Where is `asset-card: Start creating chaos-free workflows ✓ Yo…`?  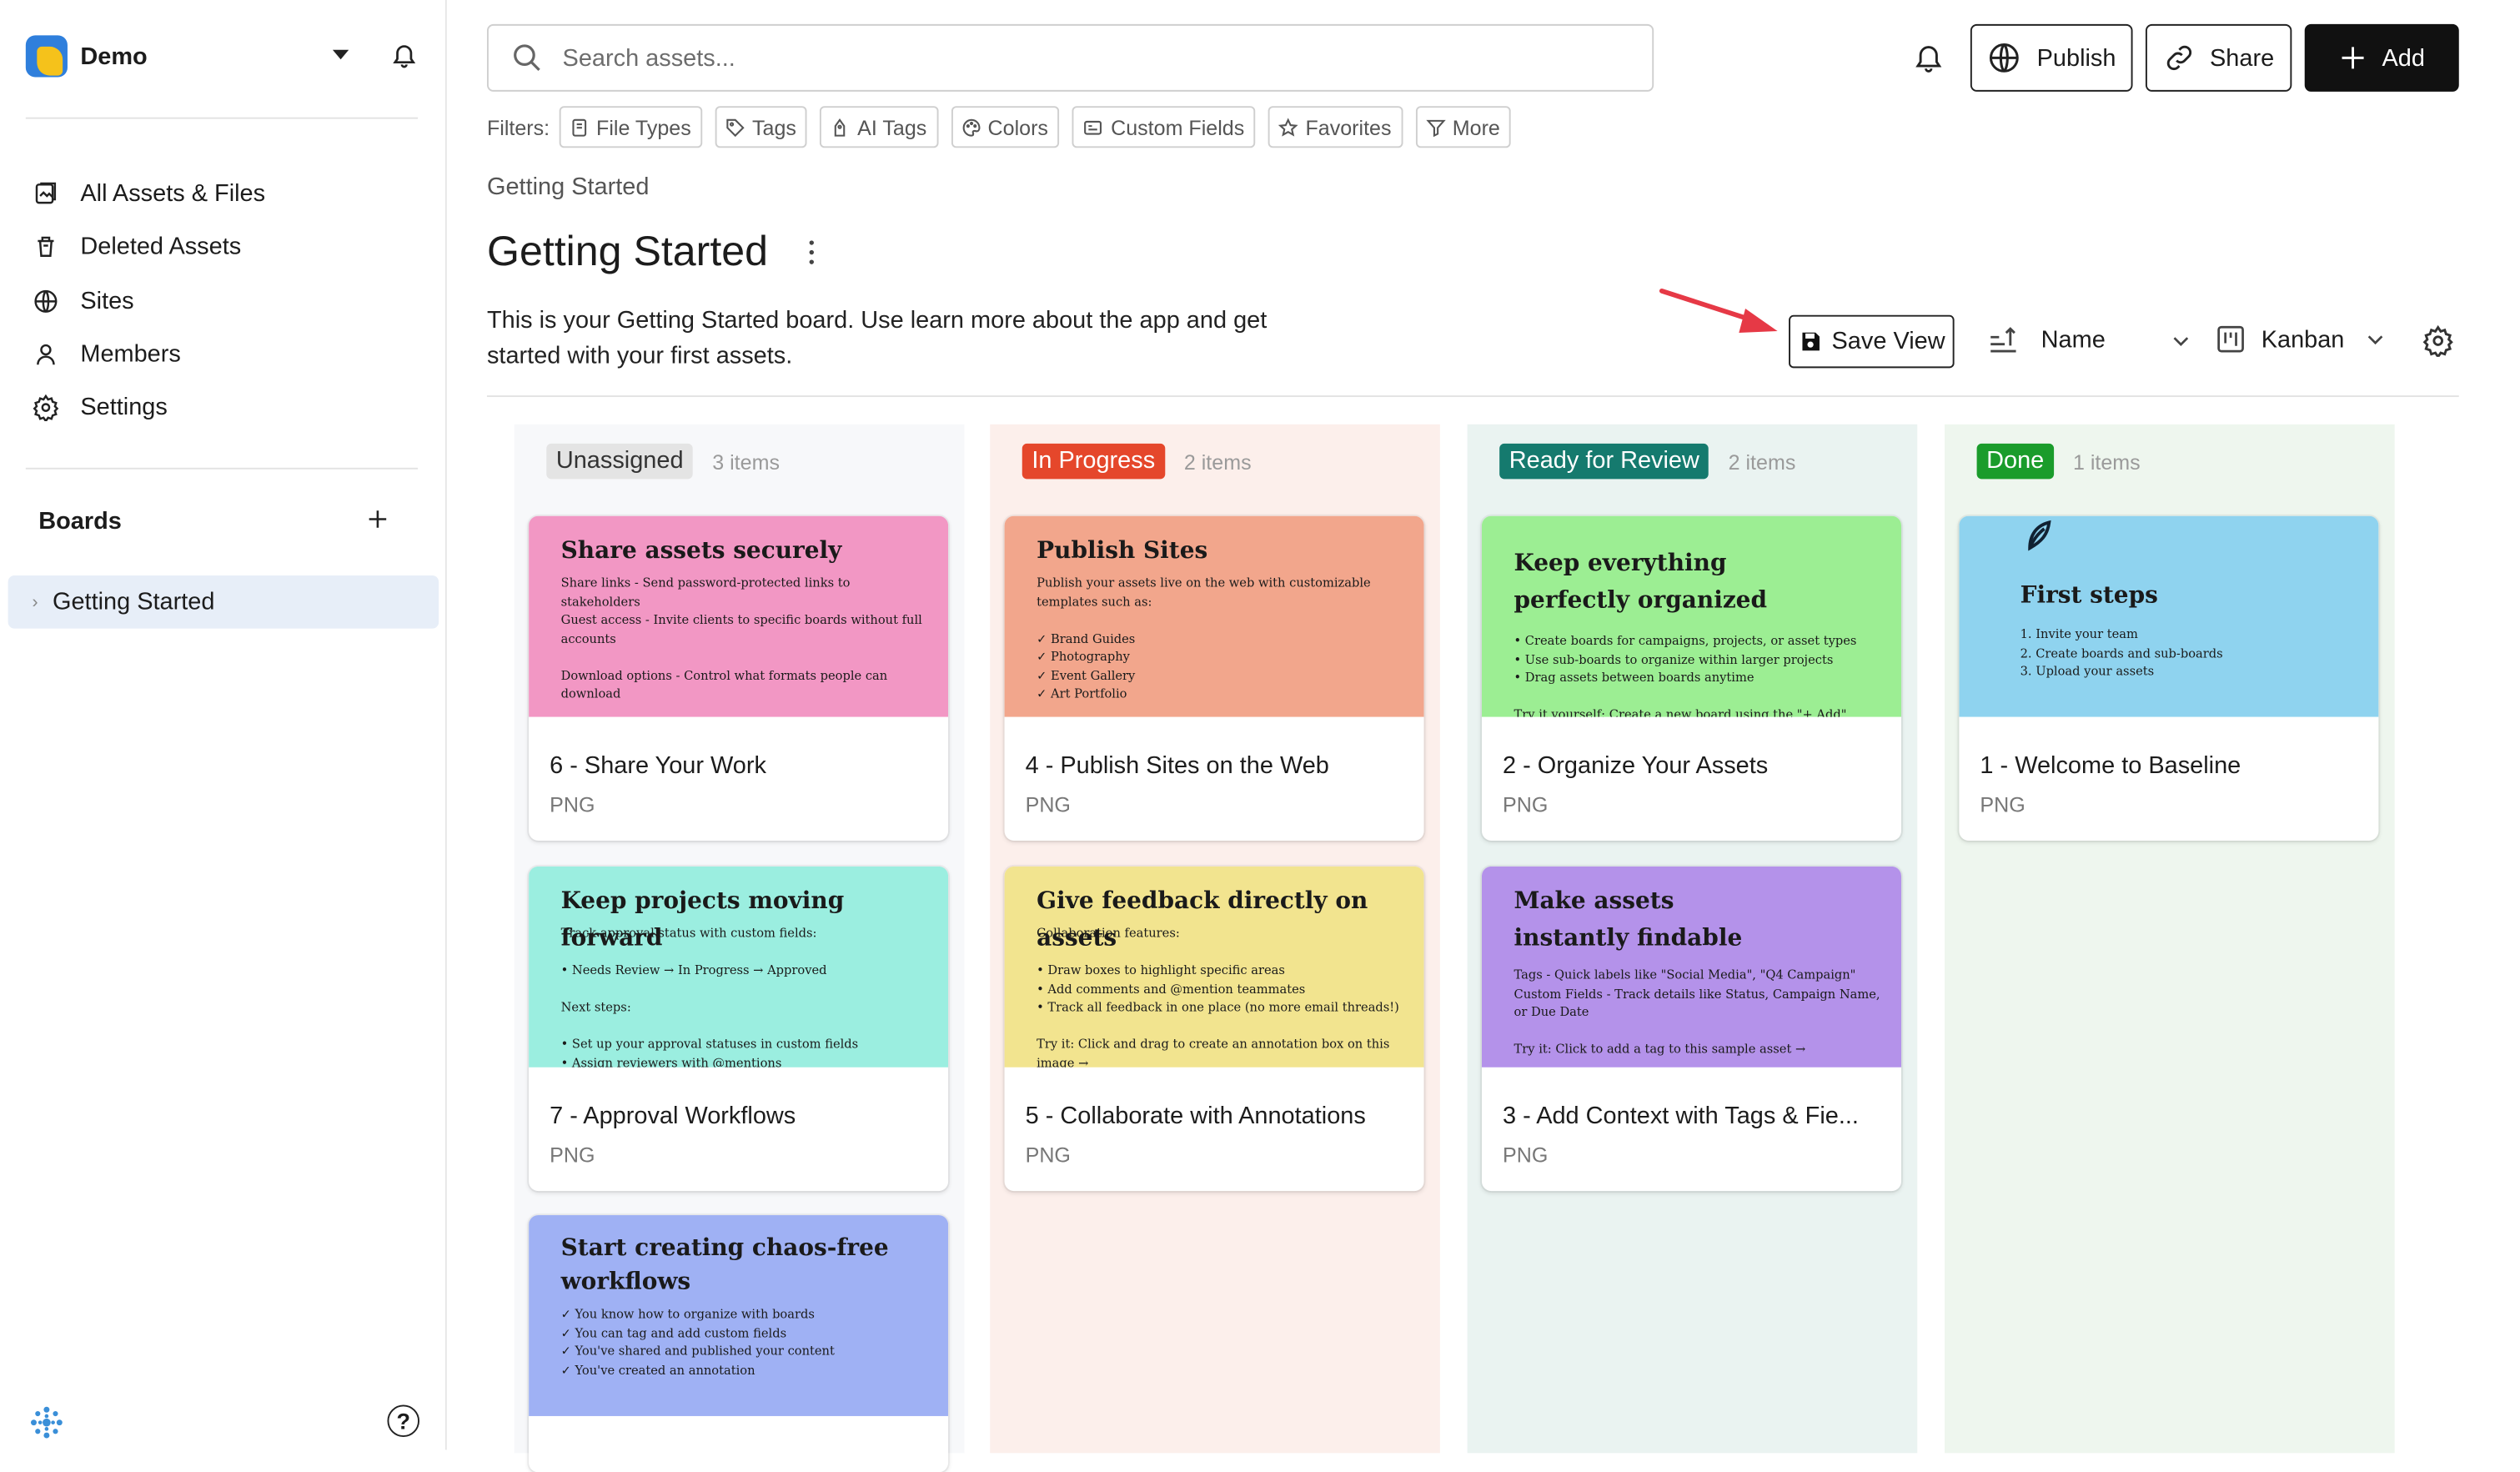
asset-card: Start creating chaos-free workflows ✓ Yo… is located at coordinates (739, 1343).